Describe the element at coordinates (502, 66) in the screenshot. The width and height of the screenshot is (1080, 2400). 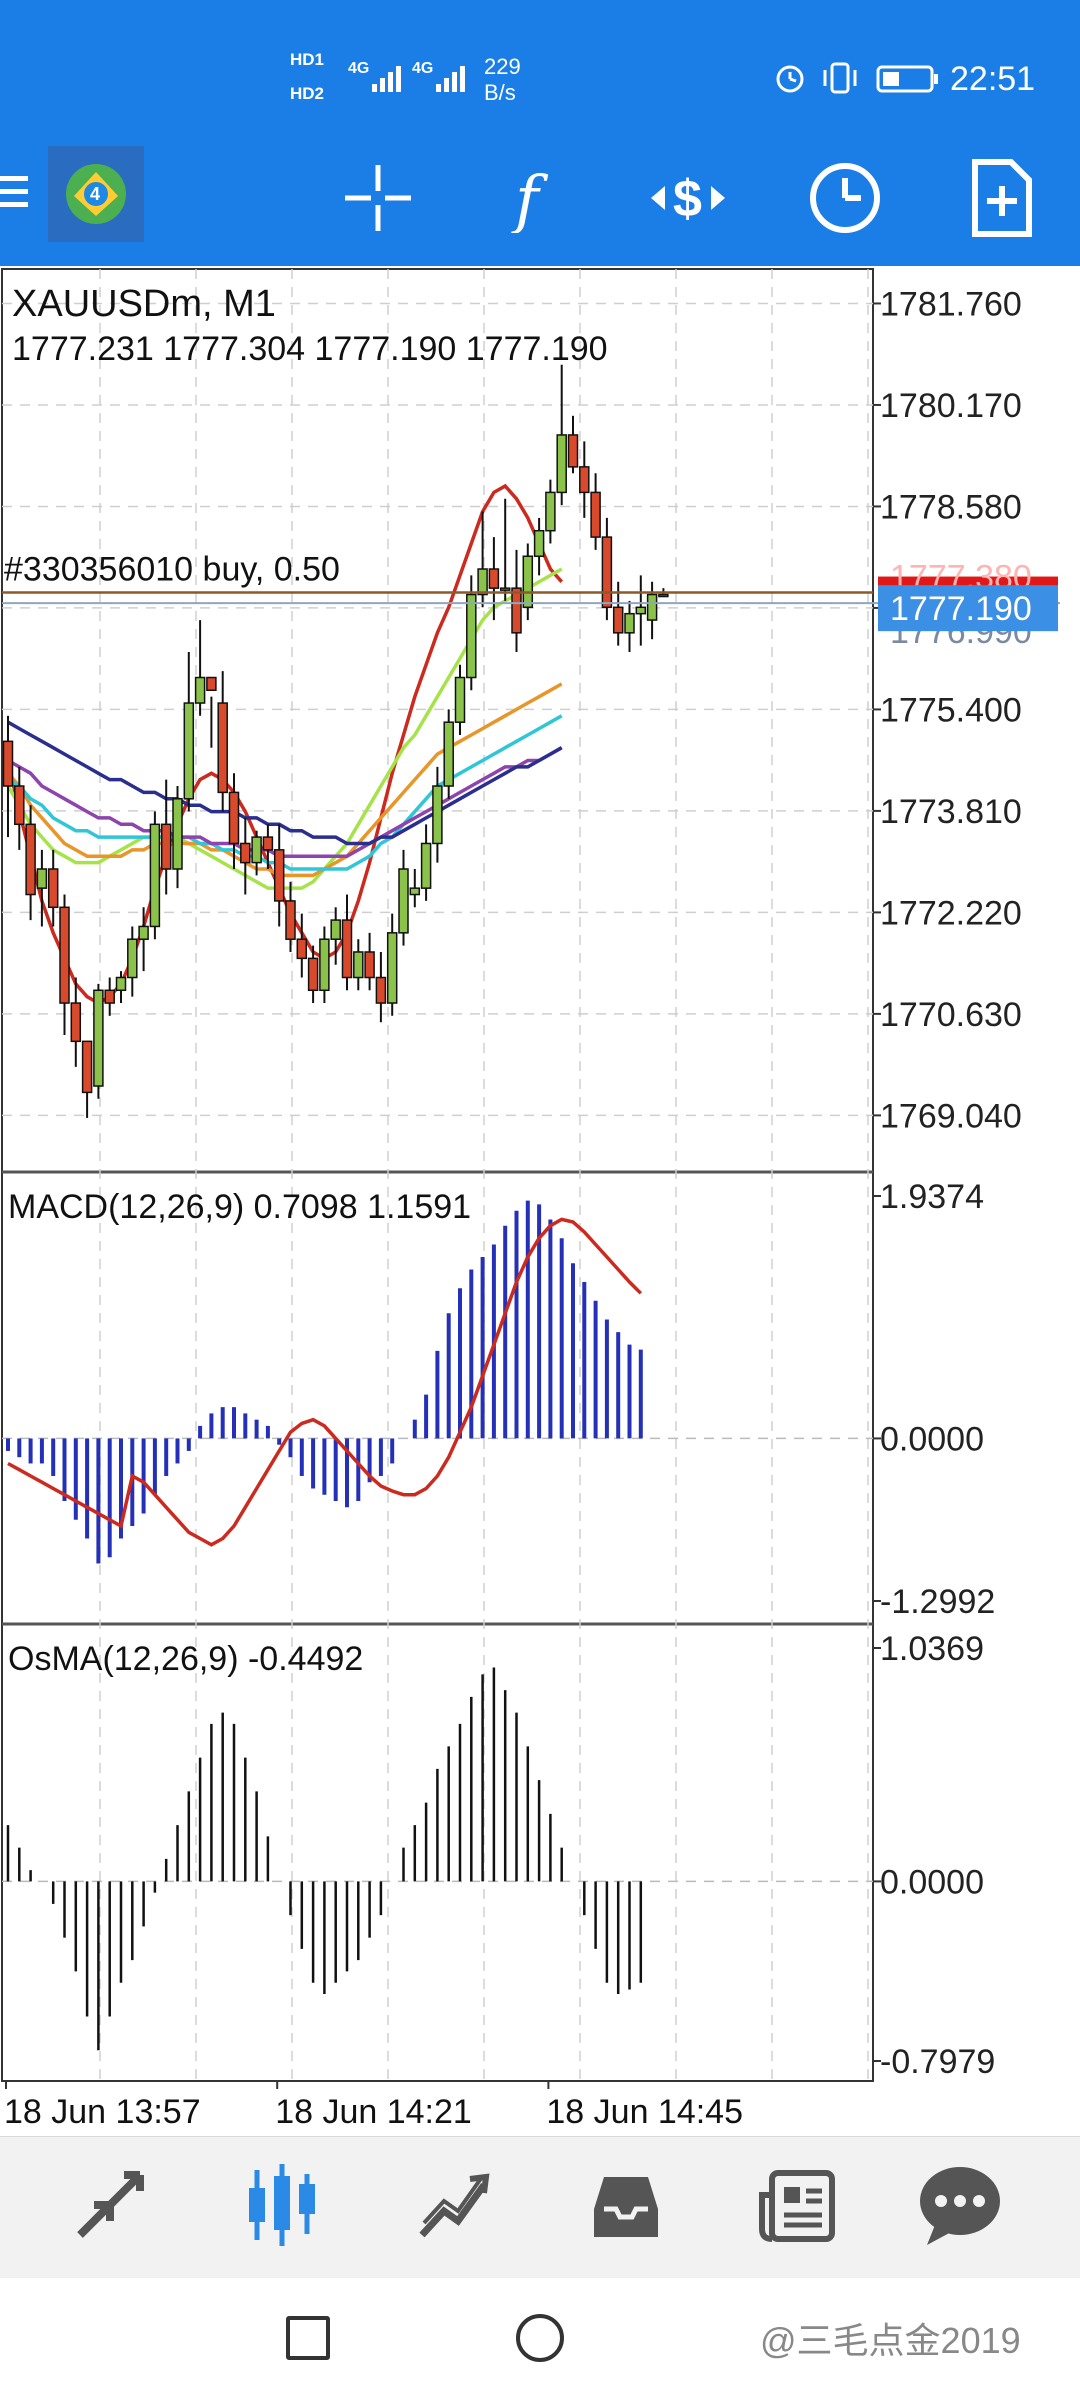
I see `network-speed-value: 229` at that location.